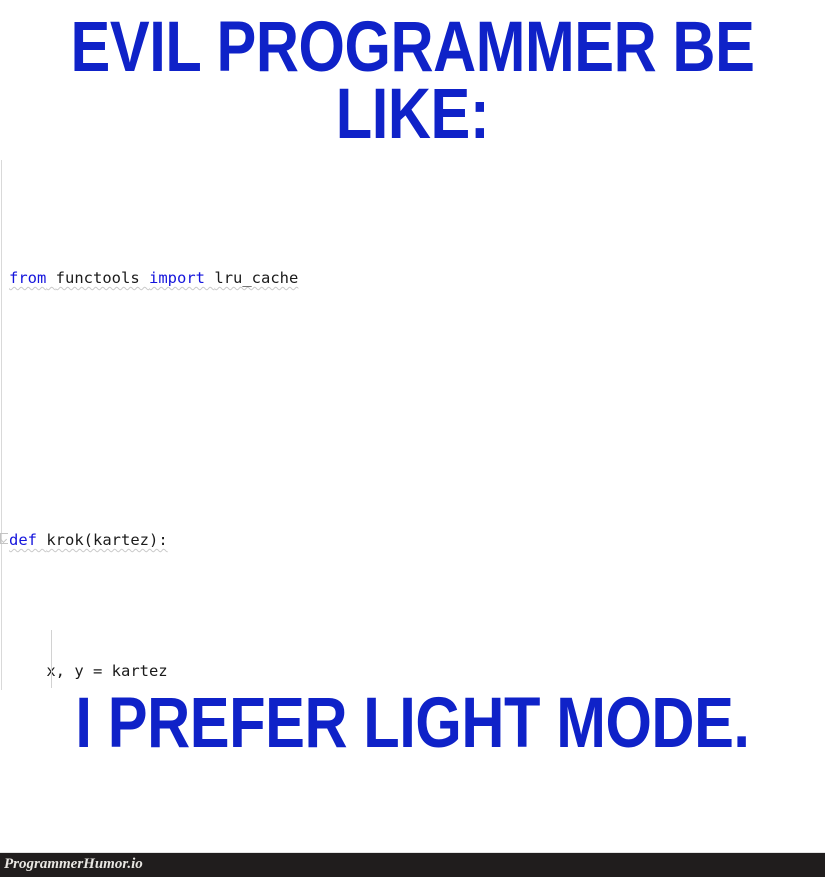 The image size is (825, 877). I want to click on code-line: def krok(kartez):, so click(412, 540).